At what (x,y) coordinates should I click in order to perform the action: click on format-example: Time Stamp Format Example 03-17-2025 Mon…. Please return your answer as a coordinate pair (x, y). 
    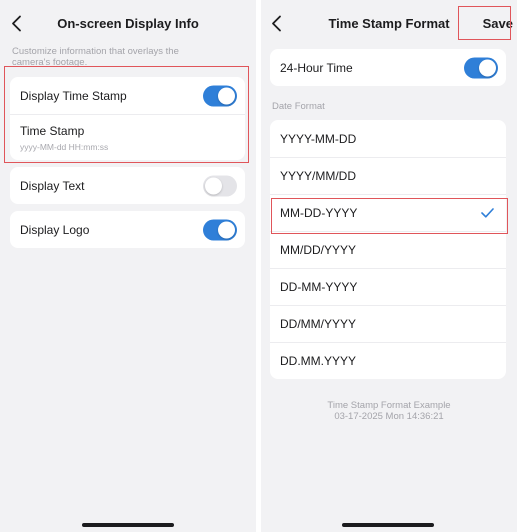
    Looking at the image, I should click on (389, 411).